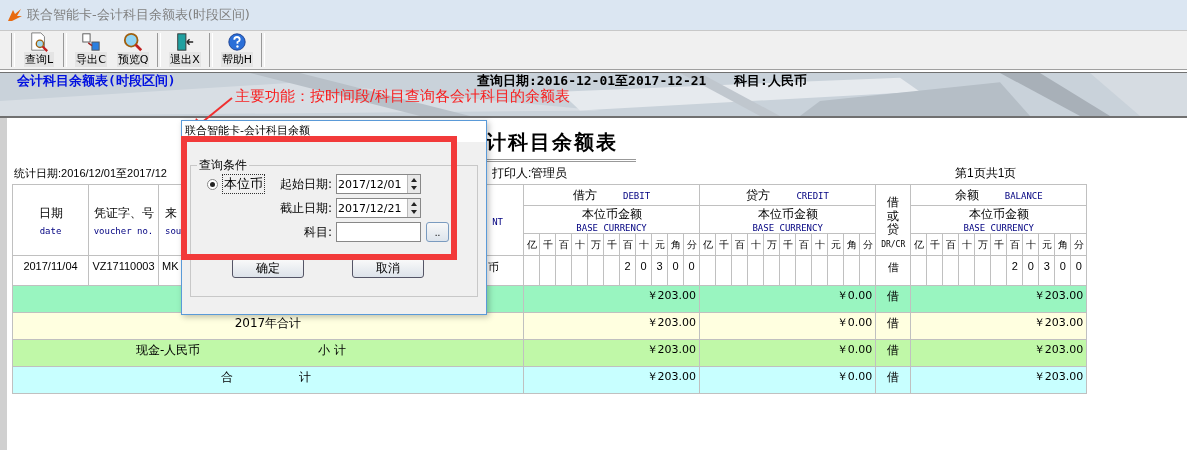 This screenshot has width=1187, height=450. I want to click on radio-label: 本位币, so click(243, 184).